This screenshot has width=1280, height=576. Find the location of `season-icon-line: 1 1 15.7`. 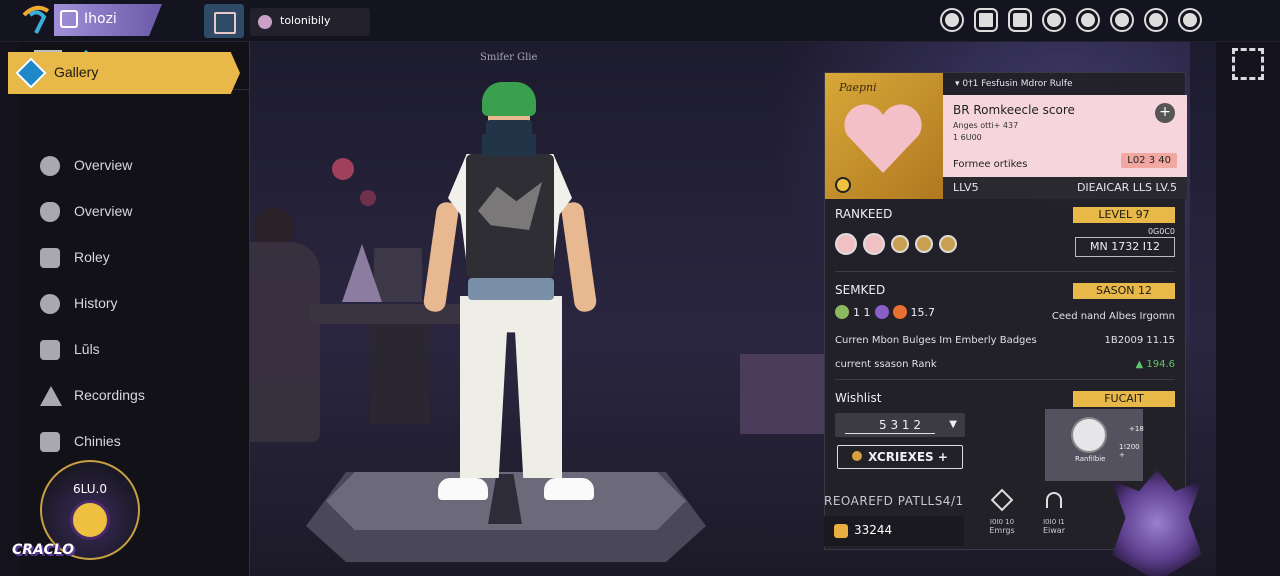

season-icon-line: 1 1 15.7 is located at coordinates (885, 312).